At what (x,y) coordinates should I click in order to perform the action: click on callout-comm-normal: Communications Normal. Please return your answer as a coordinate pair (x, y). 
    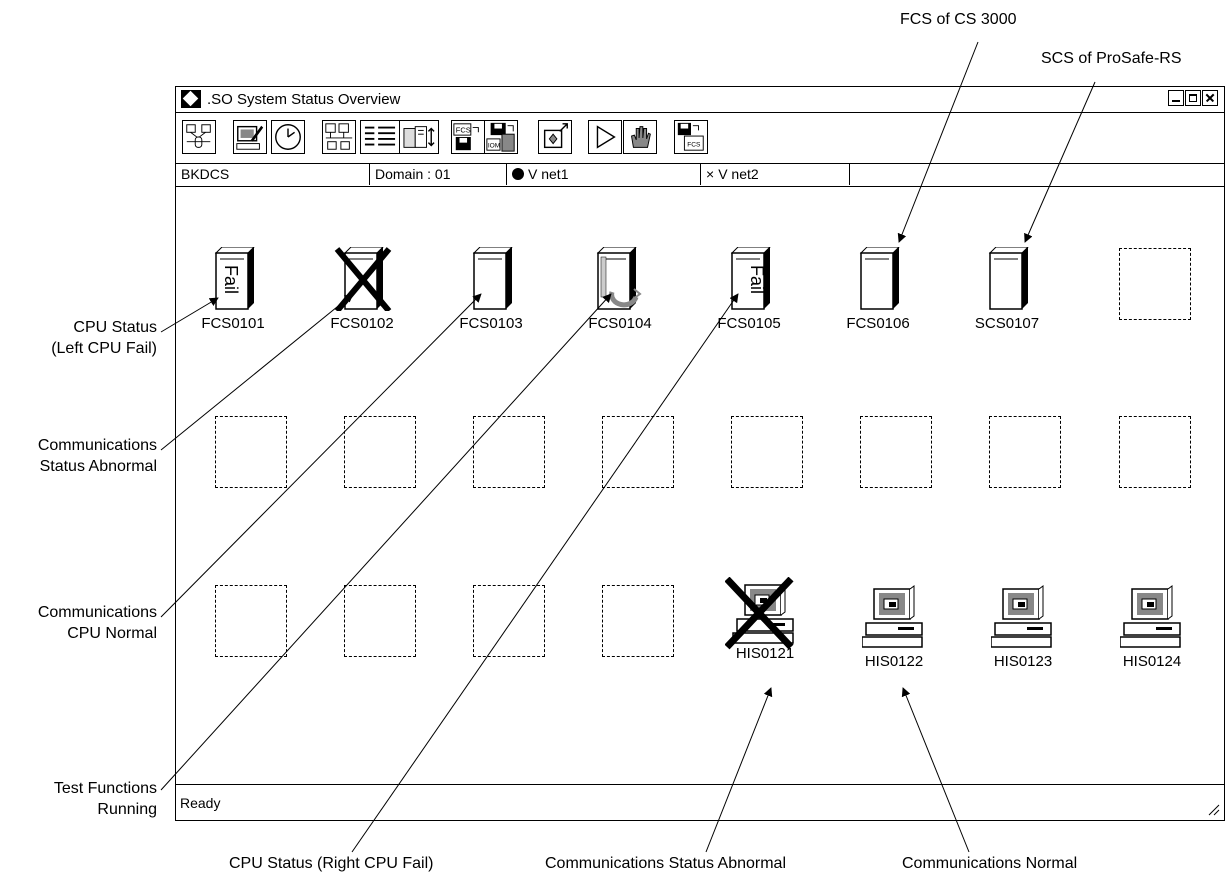
    Looking at the image, I should click on (990, 863).